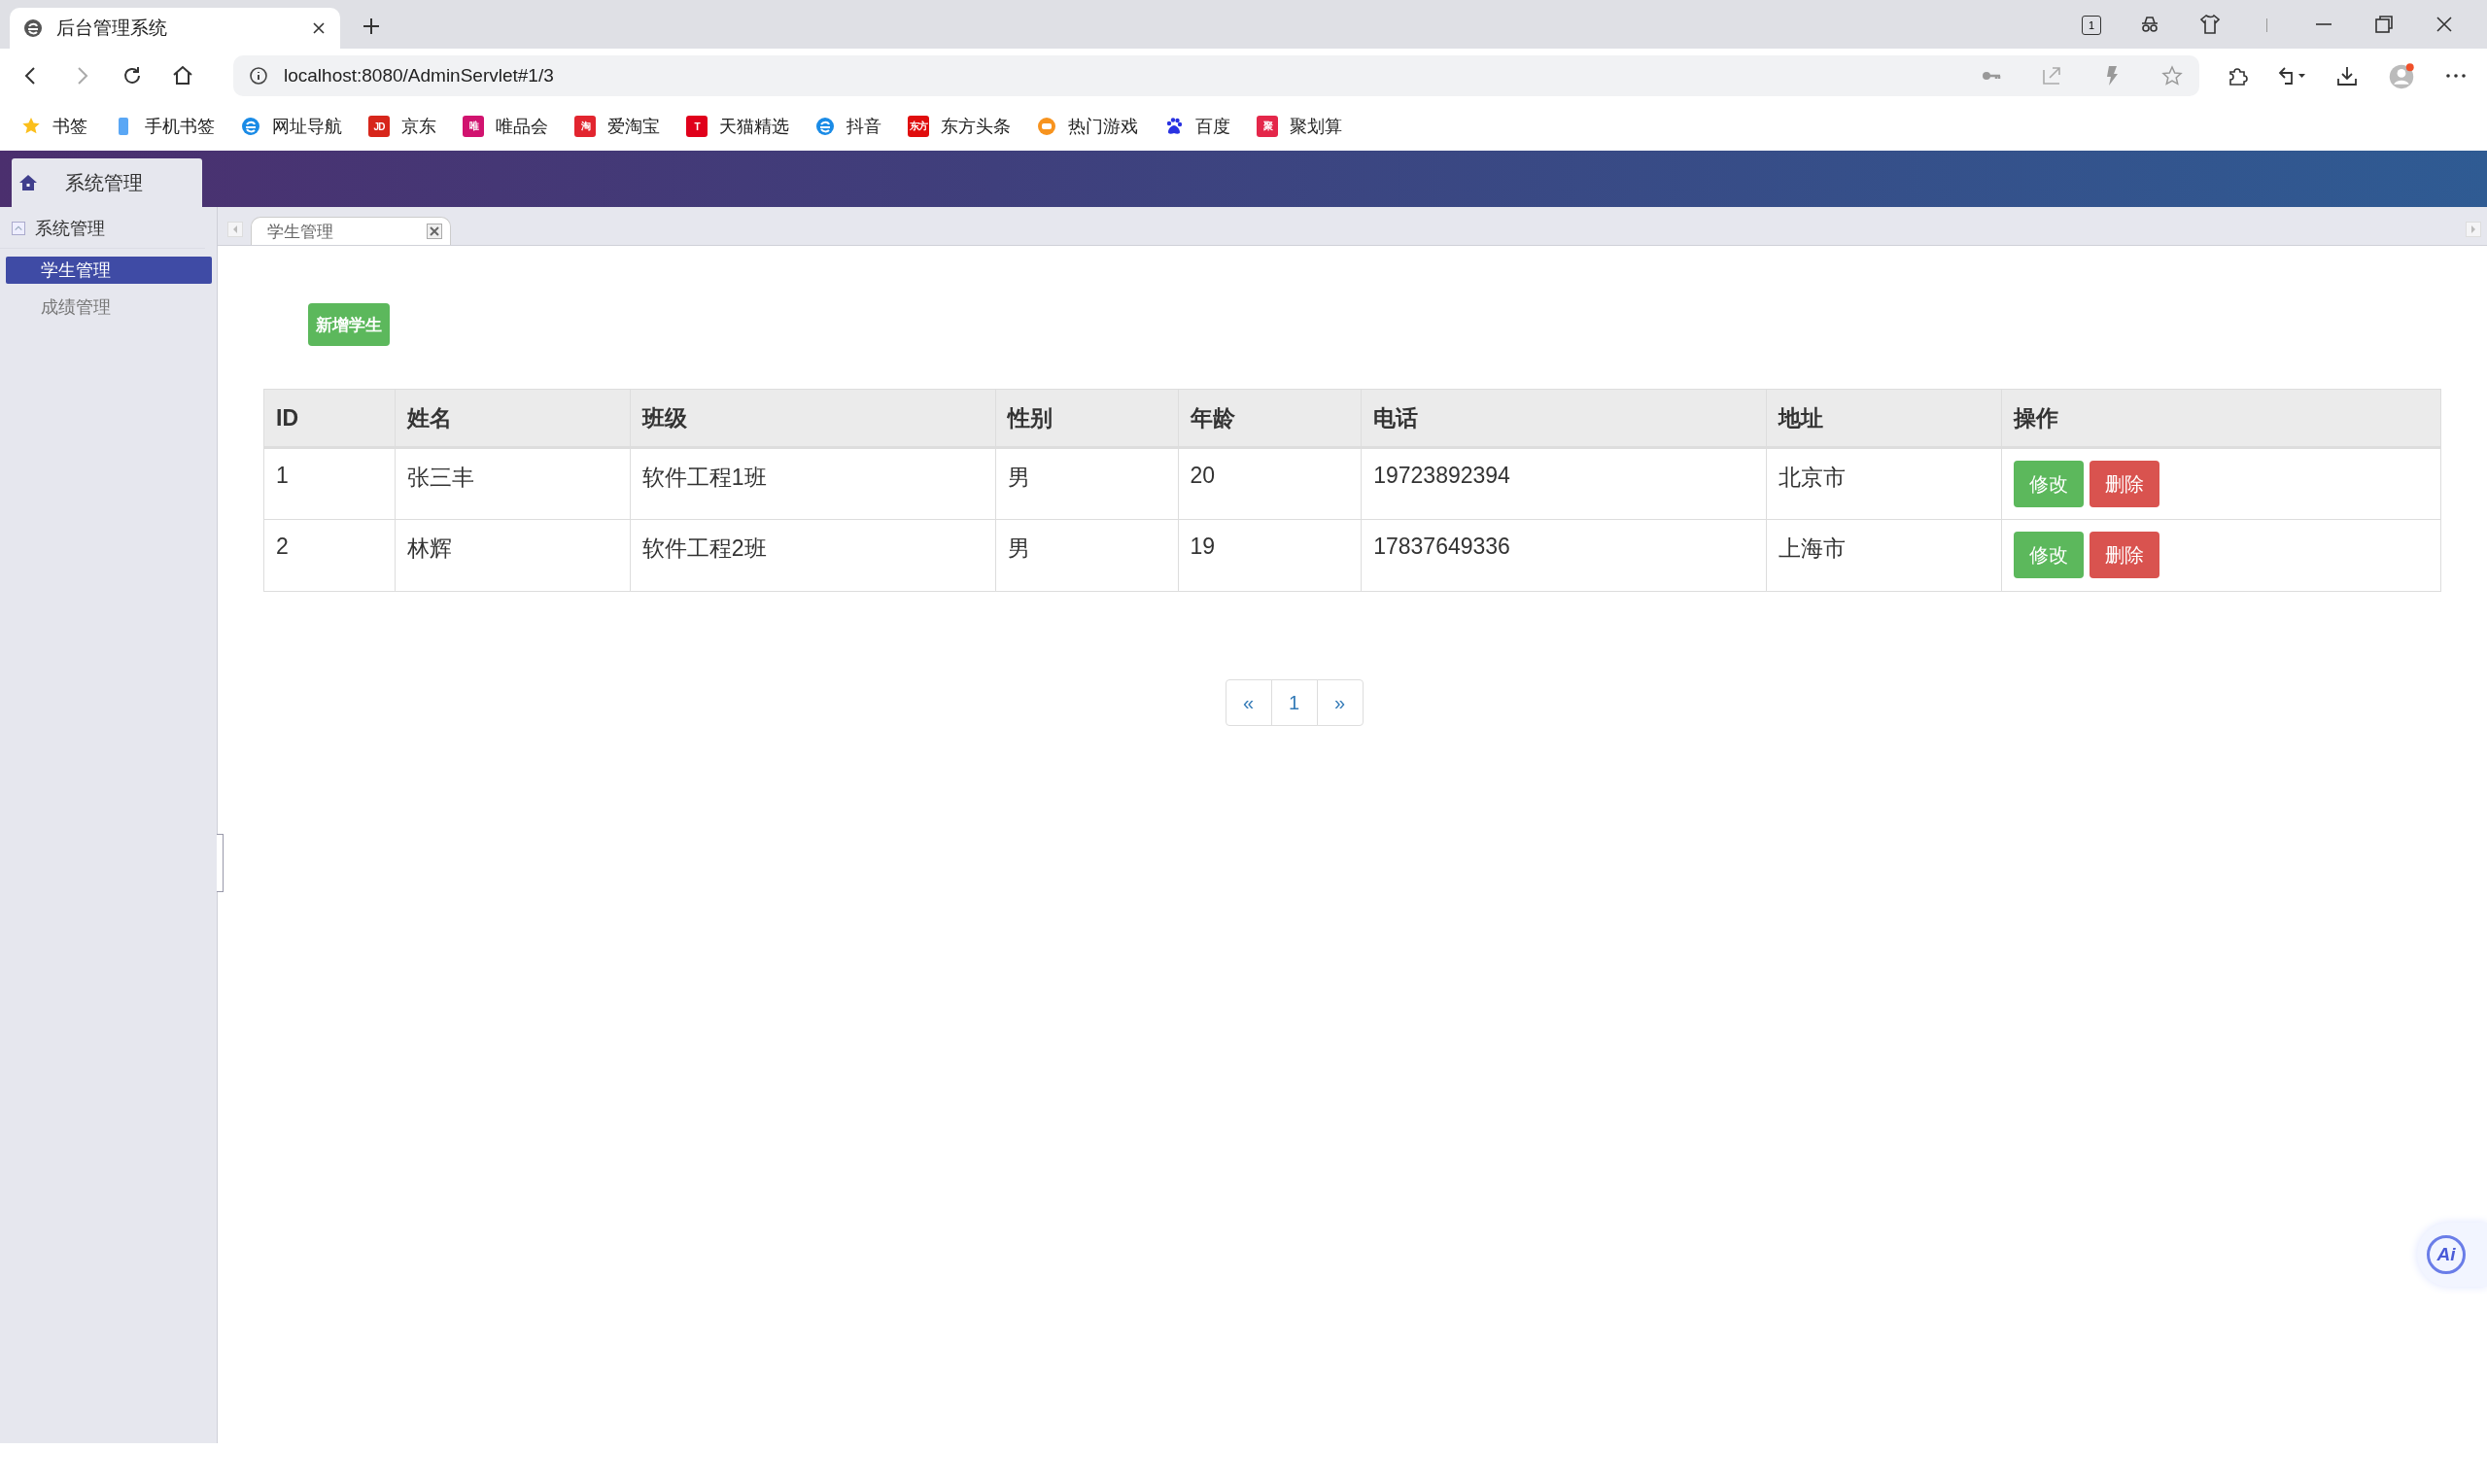 Image resolution: width=2487 pixels, height=1484 pixels. What do you see at coordinates (506, 126) in the screenshot?
I see `bookmark-link: 唯 唯品会` at bounding box center [506, 126].